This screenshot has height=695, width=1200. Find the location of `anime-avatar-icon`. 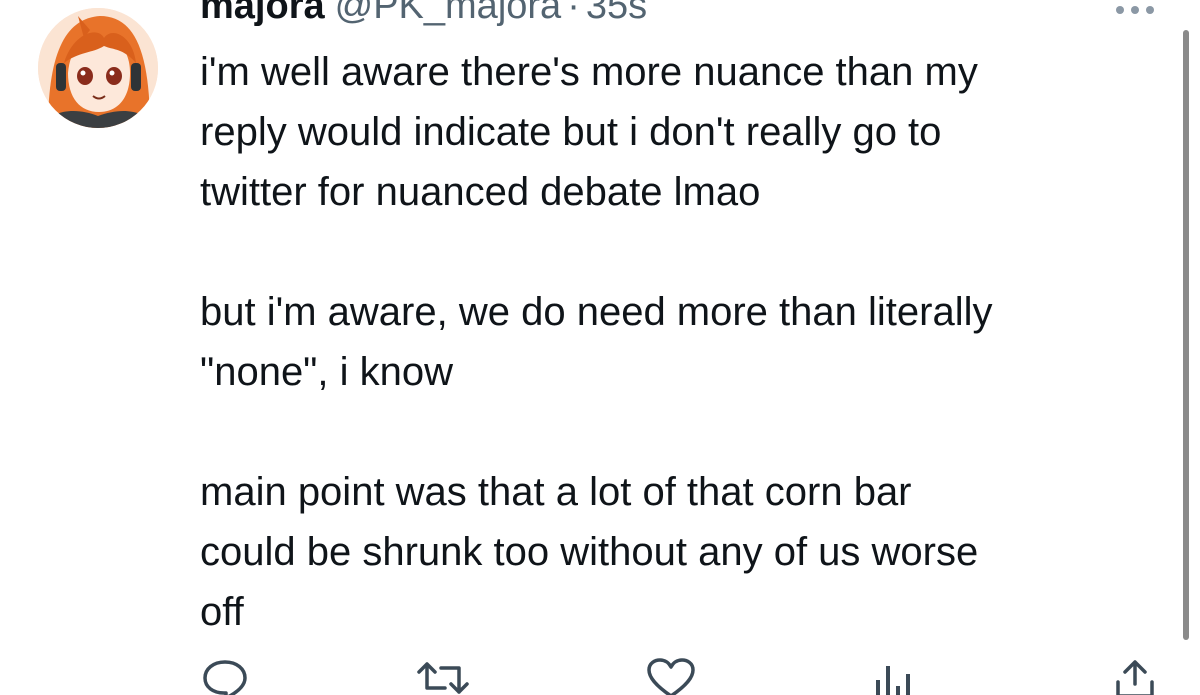

anime-avatar-icon is located at coordinates (98, 68).